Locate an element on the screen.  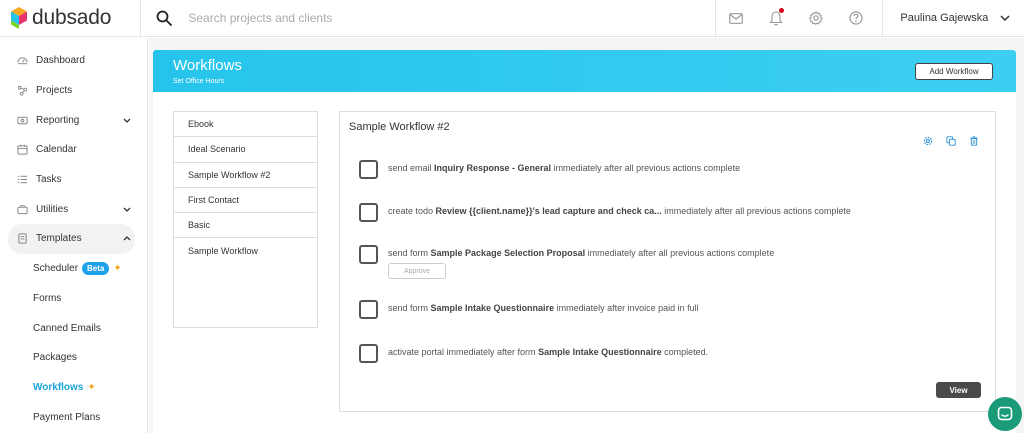
sidebar-item-label: Projects is located at coordinates (54, 91).